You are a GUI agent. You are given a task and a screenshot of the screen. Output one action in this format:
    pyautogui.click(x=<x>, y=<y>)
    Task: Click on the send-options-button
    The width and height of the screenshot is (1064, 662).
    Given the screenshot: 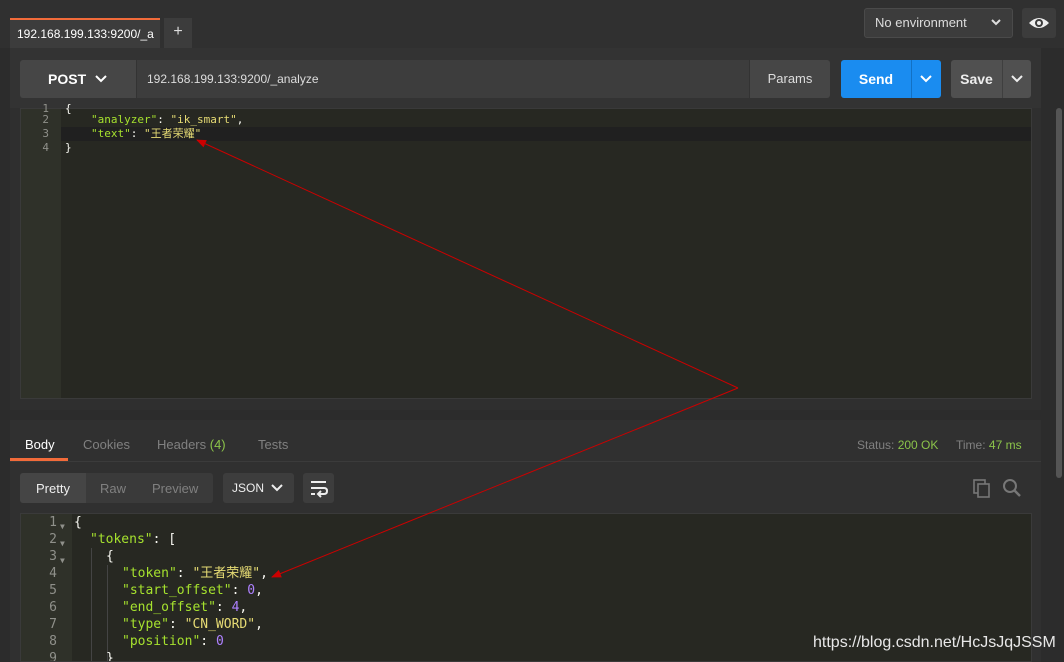 What is the action you would take?
    pyautogui.click(x=926, y=79)
    